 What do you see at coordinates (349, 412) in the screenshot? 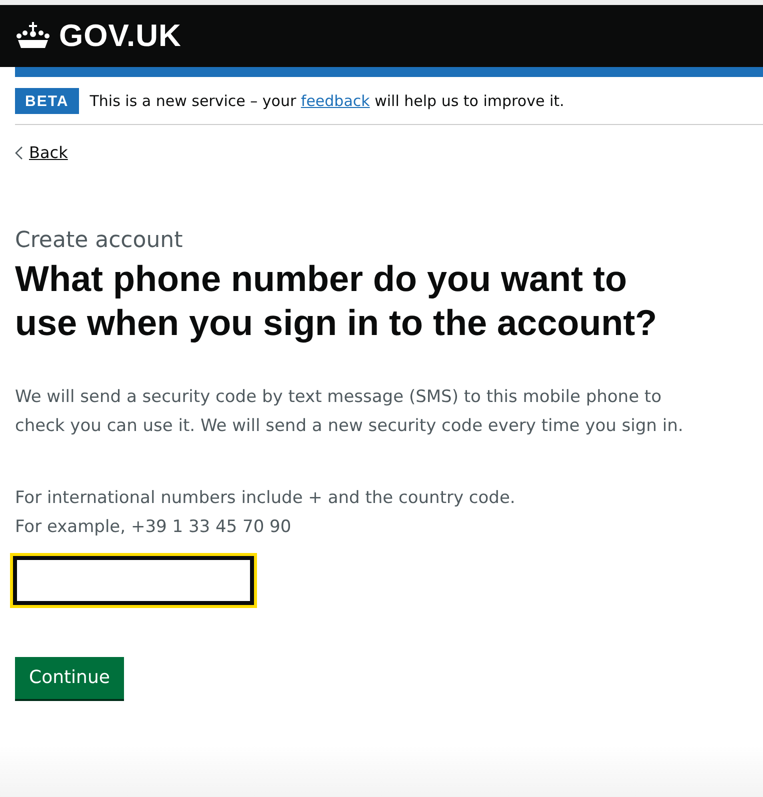
I see `body-text: We will send a security code by text message (SMS) to this mobile phone to check you can use it. We will send a new security code every time you sign in.` at bounding box center [349, 412].